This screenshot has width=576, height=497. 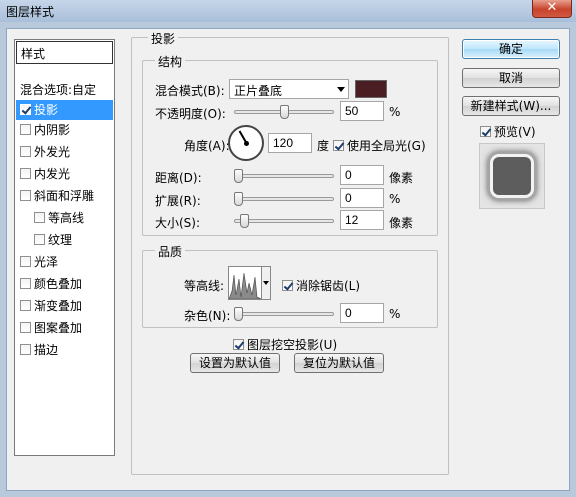 I want to click on drop-shadow-title: 投影, so click(x=163, y=38).